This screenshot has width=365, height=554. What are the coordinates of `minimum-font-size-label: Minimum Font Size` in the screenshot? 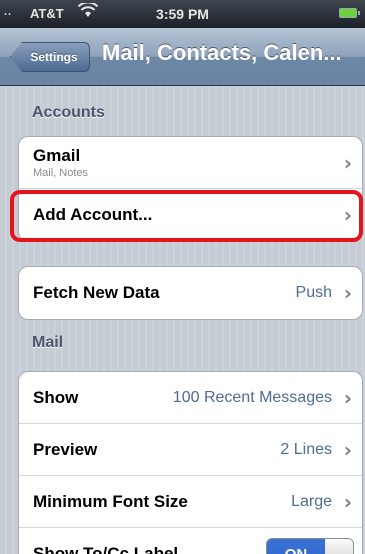 It's located at (110, 501).